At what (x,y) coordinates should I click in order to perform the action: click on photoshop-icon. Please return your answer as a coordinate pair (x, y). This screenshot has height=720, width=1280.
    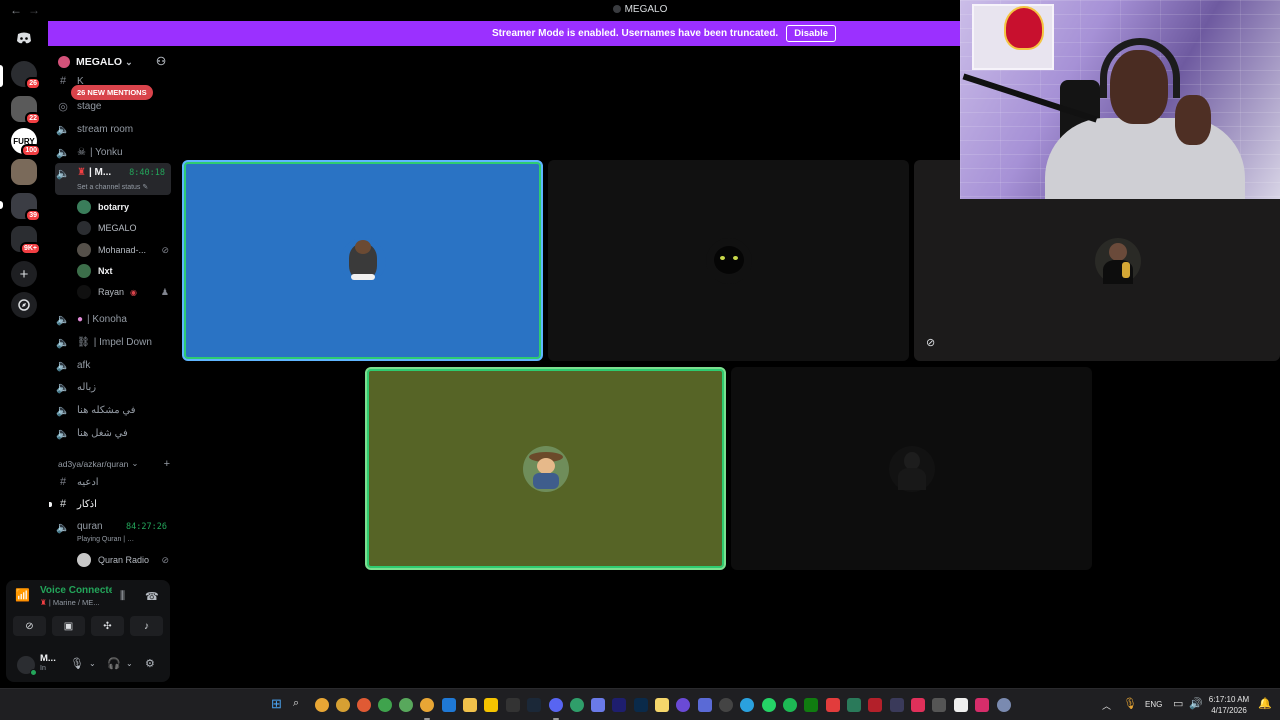
    Looking at the image, I should click on (641, 705).